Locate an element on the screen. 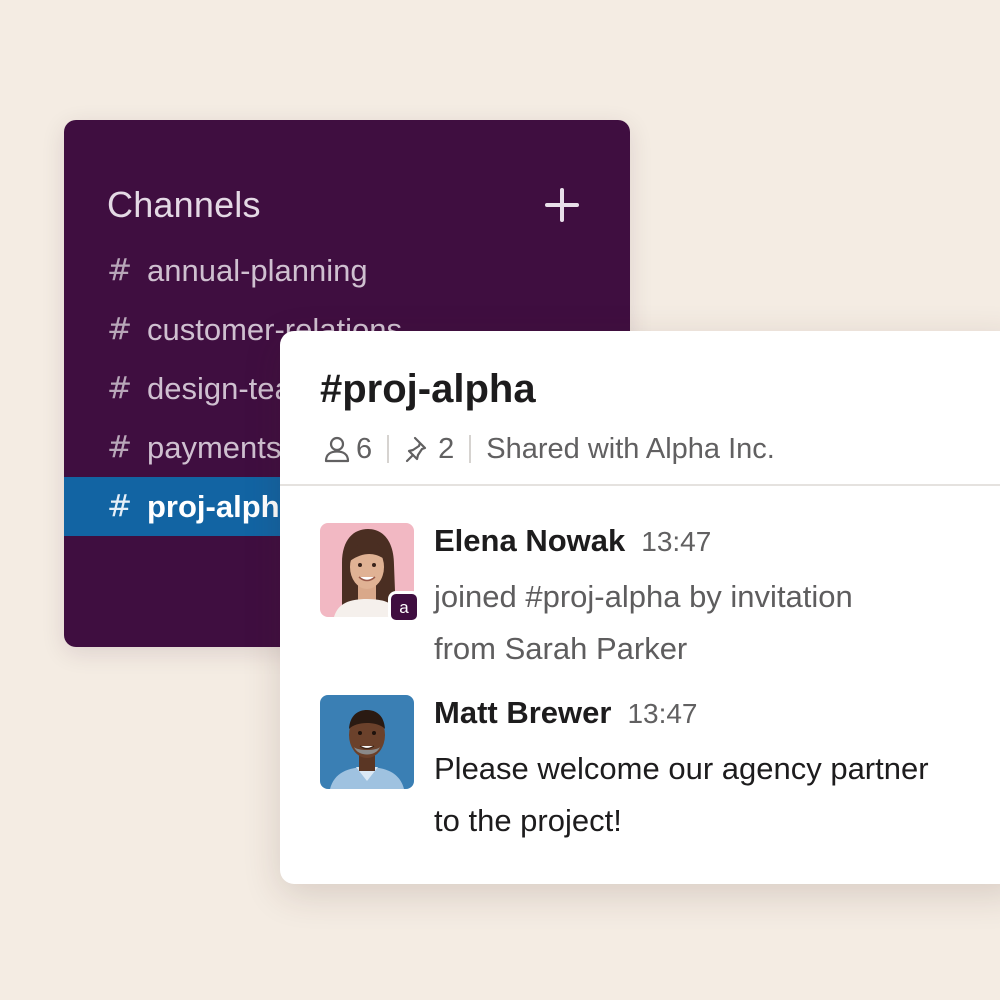 The height and width of the screenshot is (1000, 1000). sidebar-item-annual-planning: # annual-planning is located at coordinates (347, 270).